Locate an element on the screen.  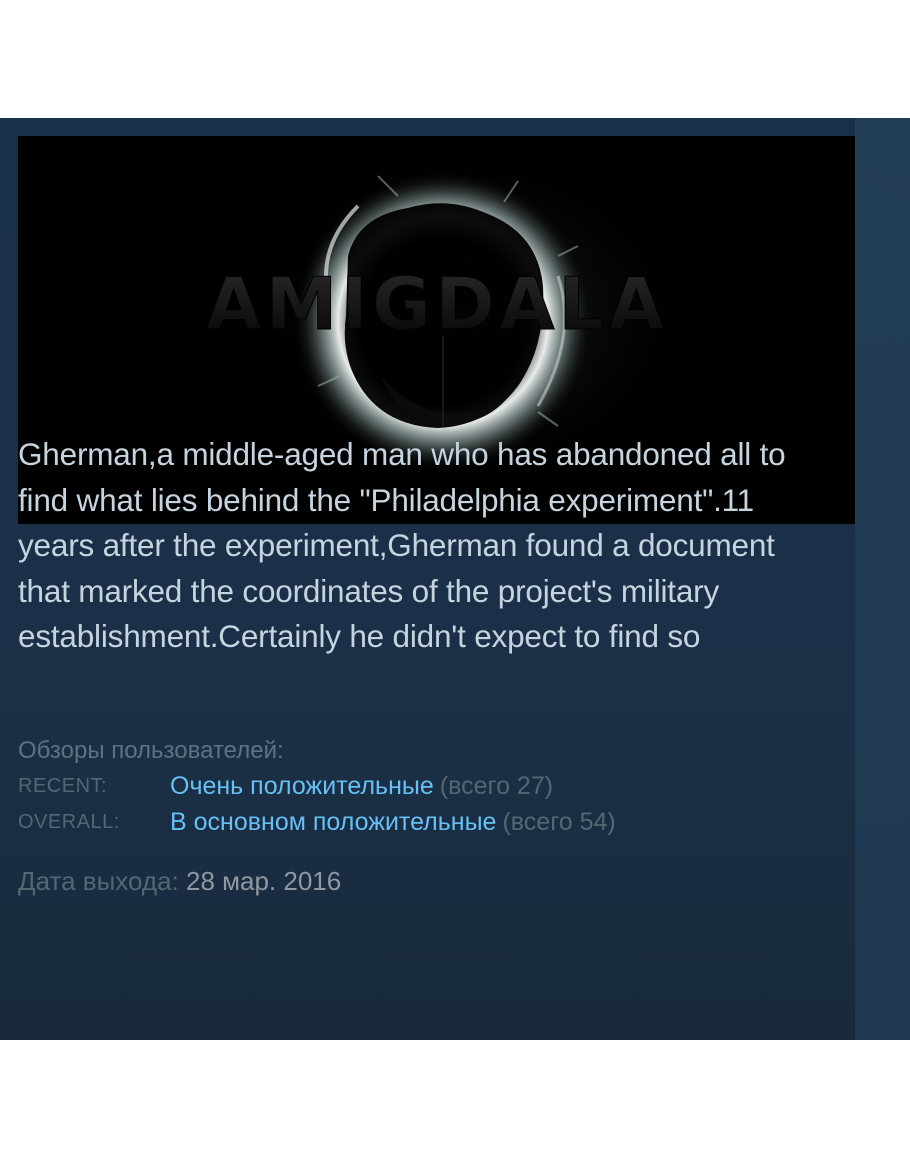
review-value-recent: Очень положительные (всего 27) is located at coordinates (361, 786).